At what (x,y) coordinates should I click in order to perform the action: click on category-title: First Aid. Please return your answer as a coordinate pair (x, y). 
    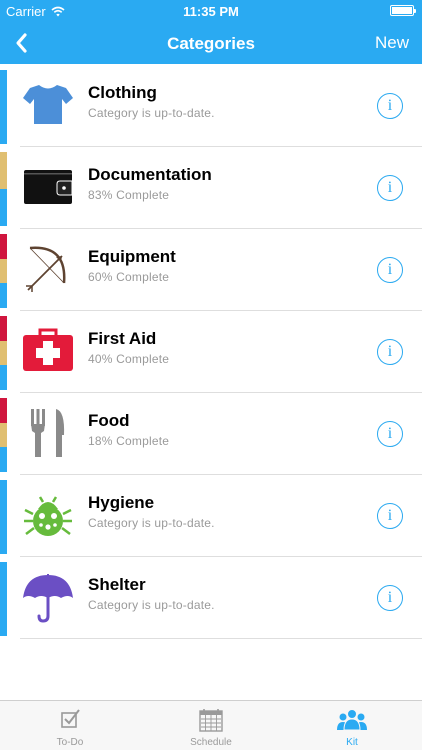
    Looking at the image, I should click on (122, 338).